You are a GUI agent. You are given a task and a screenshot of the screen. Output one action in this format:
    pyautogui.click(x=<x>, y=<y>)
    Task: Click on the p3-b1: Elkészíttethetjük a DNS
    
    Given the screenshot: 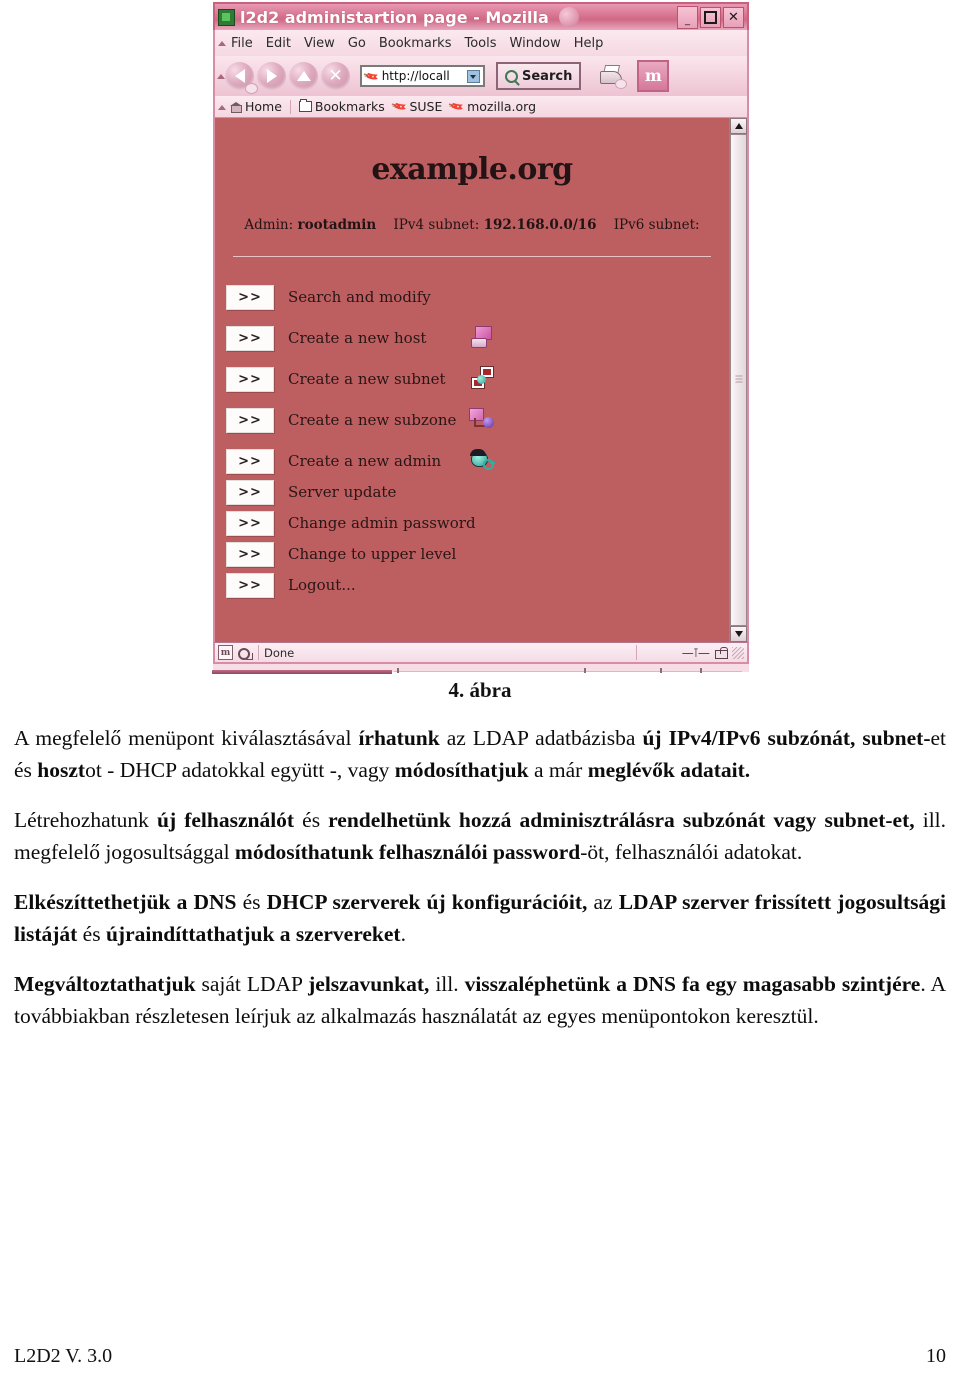 What is the action you would take?
    pyautogui.click(x=125, y=902)
    